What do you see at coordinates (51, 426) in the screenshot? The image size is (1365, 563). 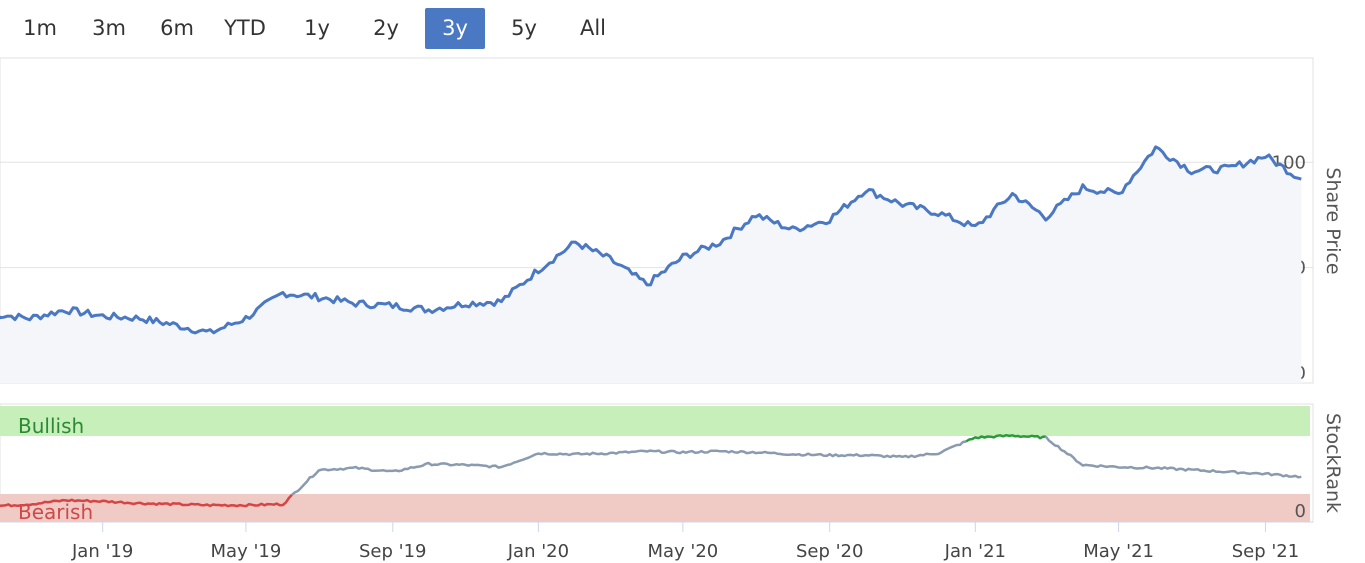 I see `bullish-label: Bullish` at bounding box center [51, 426].